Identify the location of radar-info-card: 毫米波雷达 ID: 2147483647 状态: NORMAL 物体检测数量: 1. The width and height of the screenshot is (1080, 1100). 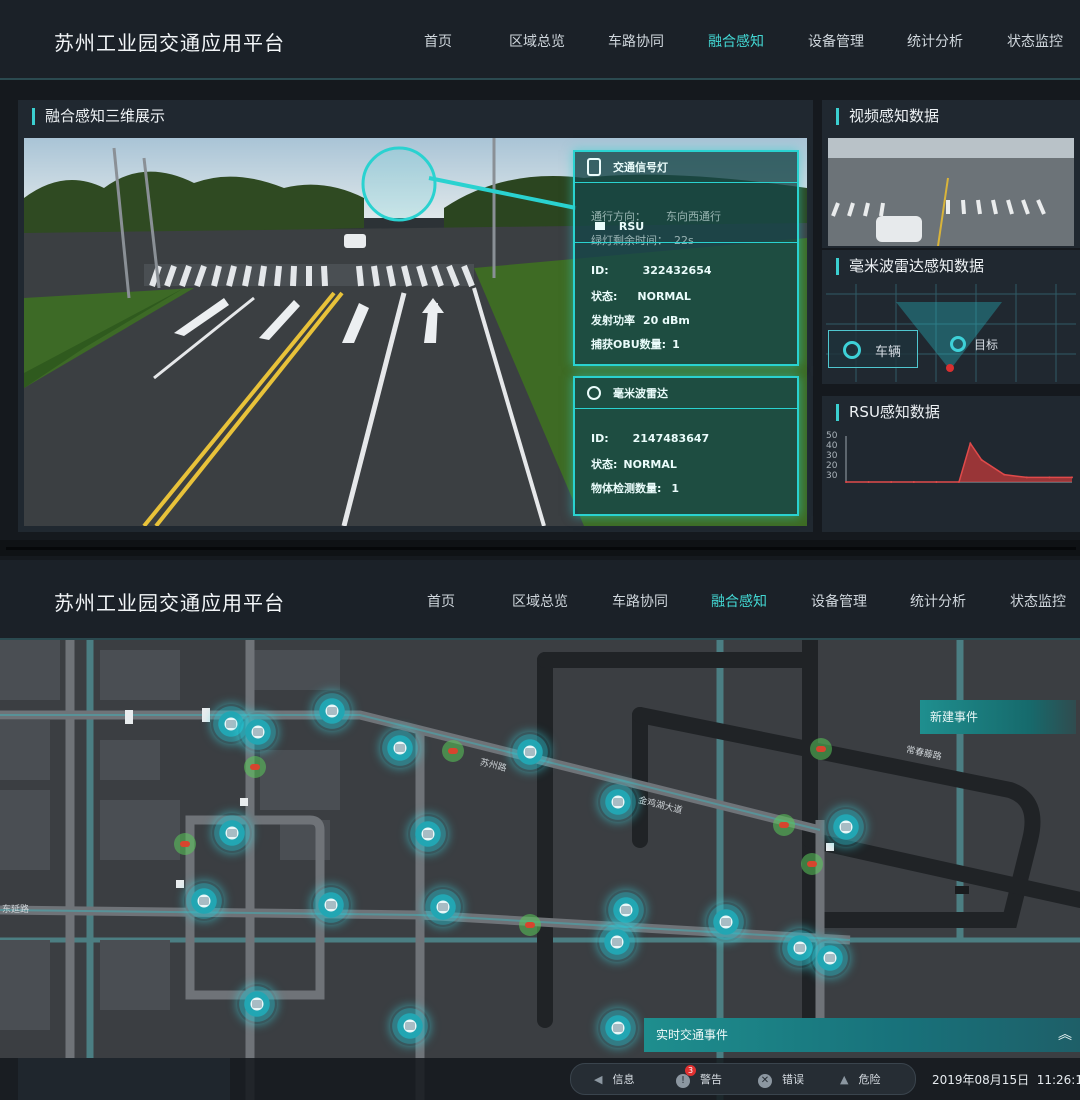
(686, 446).